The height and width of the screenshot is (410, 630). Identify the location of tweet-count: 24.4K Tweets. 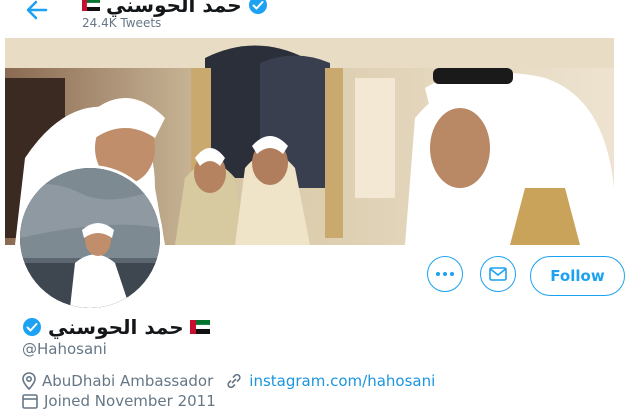
(122, 23).